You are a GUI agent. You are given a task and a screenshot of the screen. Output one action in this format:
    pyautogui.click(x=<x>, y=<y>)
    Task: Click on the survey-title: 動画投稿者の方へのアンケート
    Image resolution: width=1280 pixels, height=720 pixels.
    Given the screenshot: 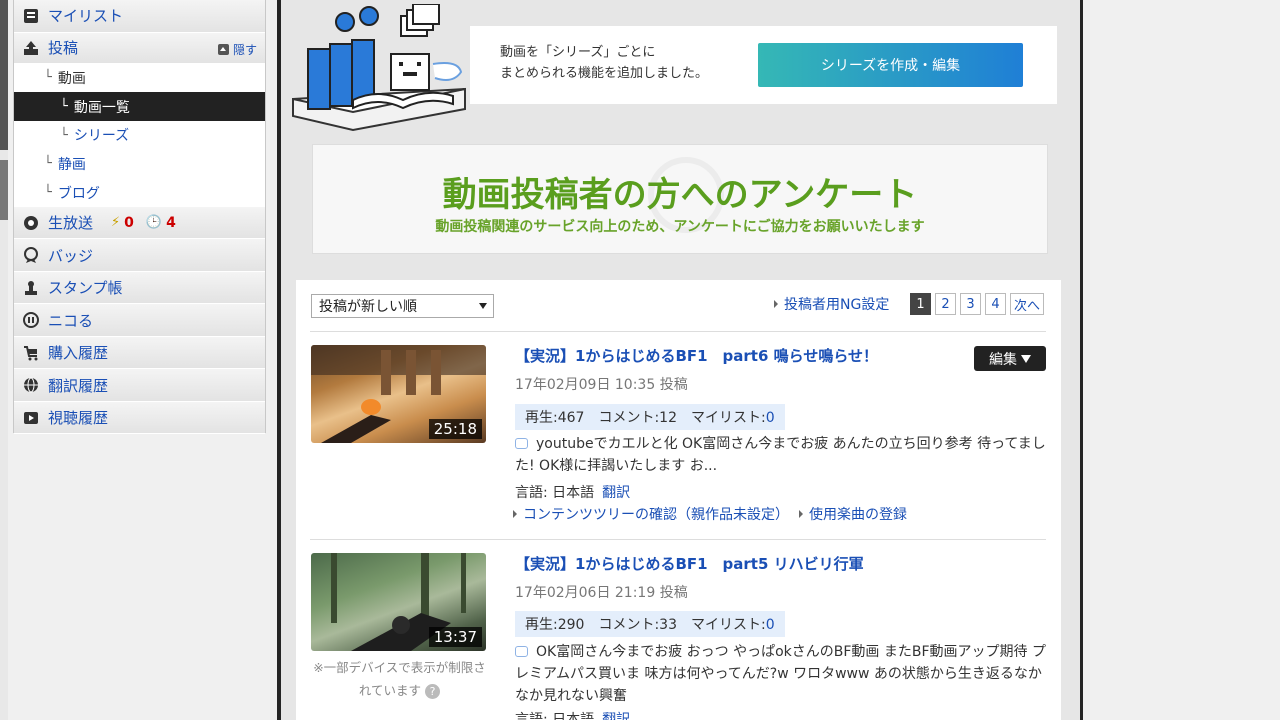 What is the action you would take?
    pyautogui.click(x=680, y=195)
    